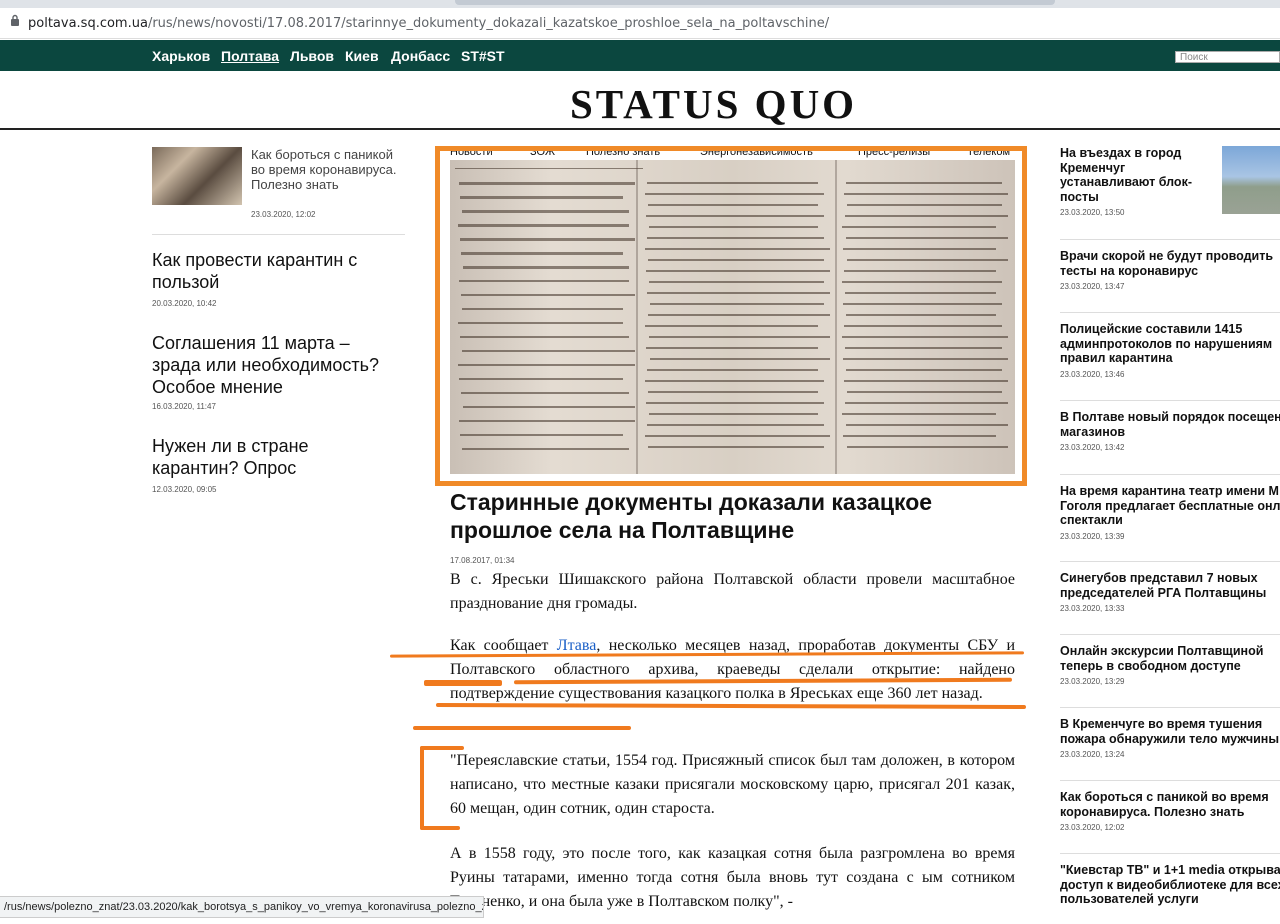 This screenshot has width=1280, height=924. Describe the element at coordinates (713, 104) in the screenshot. I see `site-logo: STATUS QUO` at that location.